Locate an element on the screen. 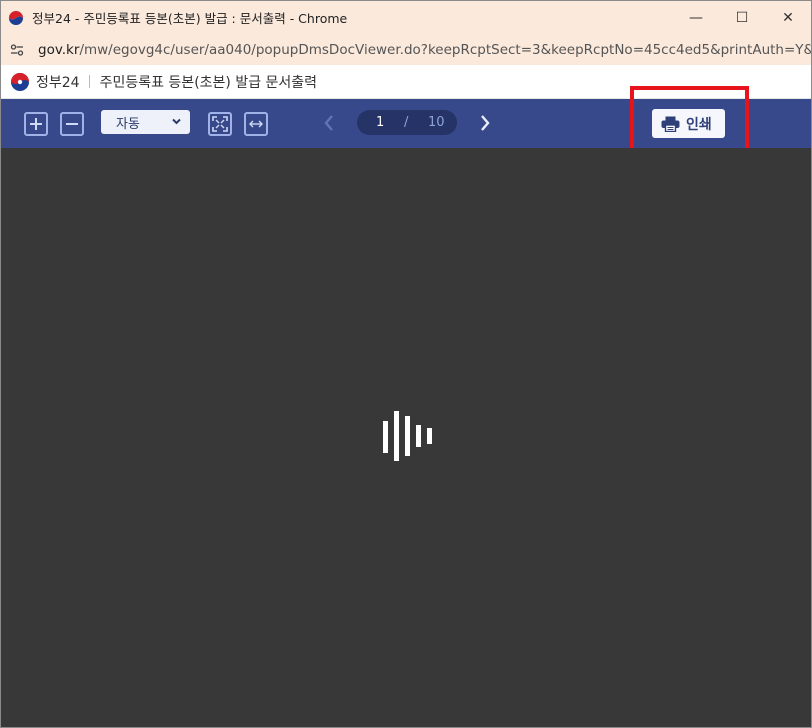  zoom-in-button is located at coordinates (36, 124).